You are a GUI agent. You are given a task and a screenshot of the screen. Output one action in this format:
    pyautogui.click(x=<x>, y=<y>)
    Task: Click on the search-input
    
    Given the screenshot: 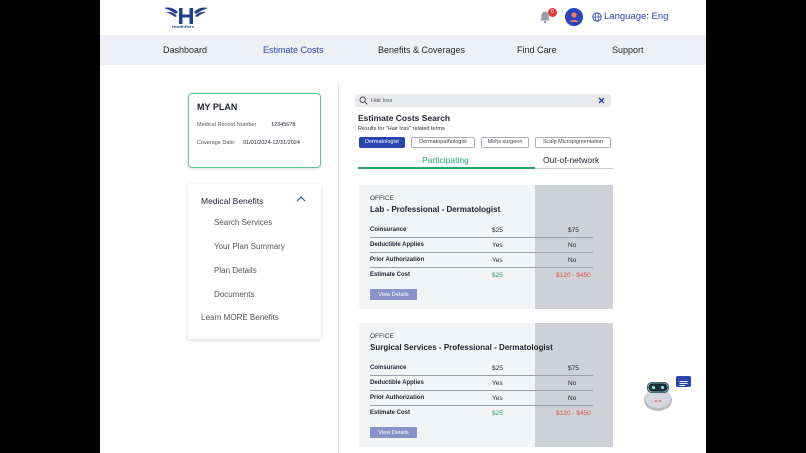 What is the action you would take?
    pyautogui.click(x=481, y=100)
    